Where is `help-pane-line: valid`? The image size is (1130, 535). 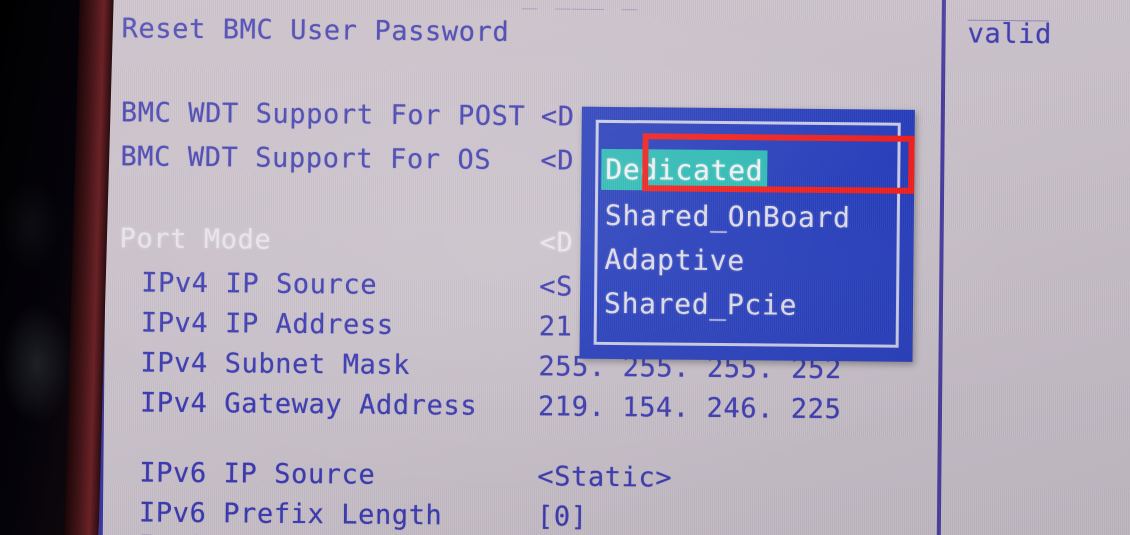
help-pane-line: valid is located at coordinates (1010, 34).